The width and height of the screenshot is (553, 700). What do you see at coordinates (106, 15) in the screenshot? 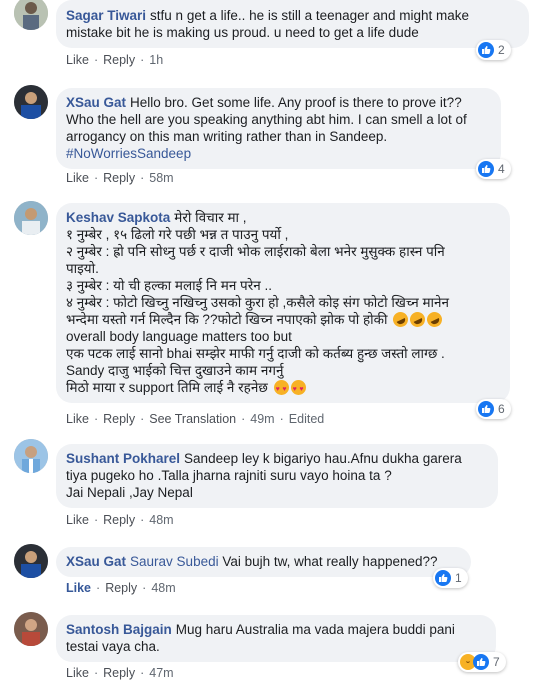
I see `author-name: Sagar Tiwari` at bounding box center [106, 15].